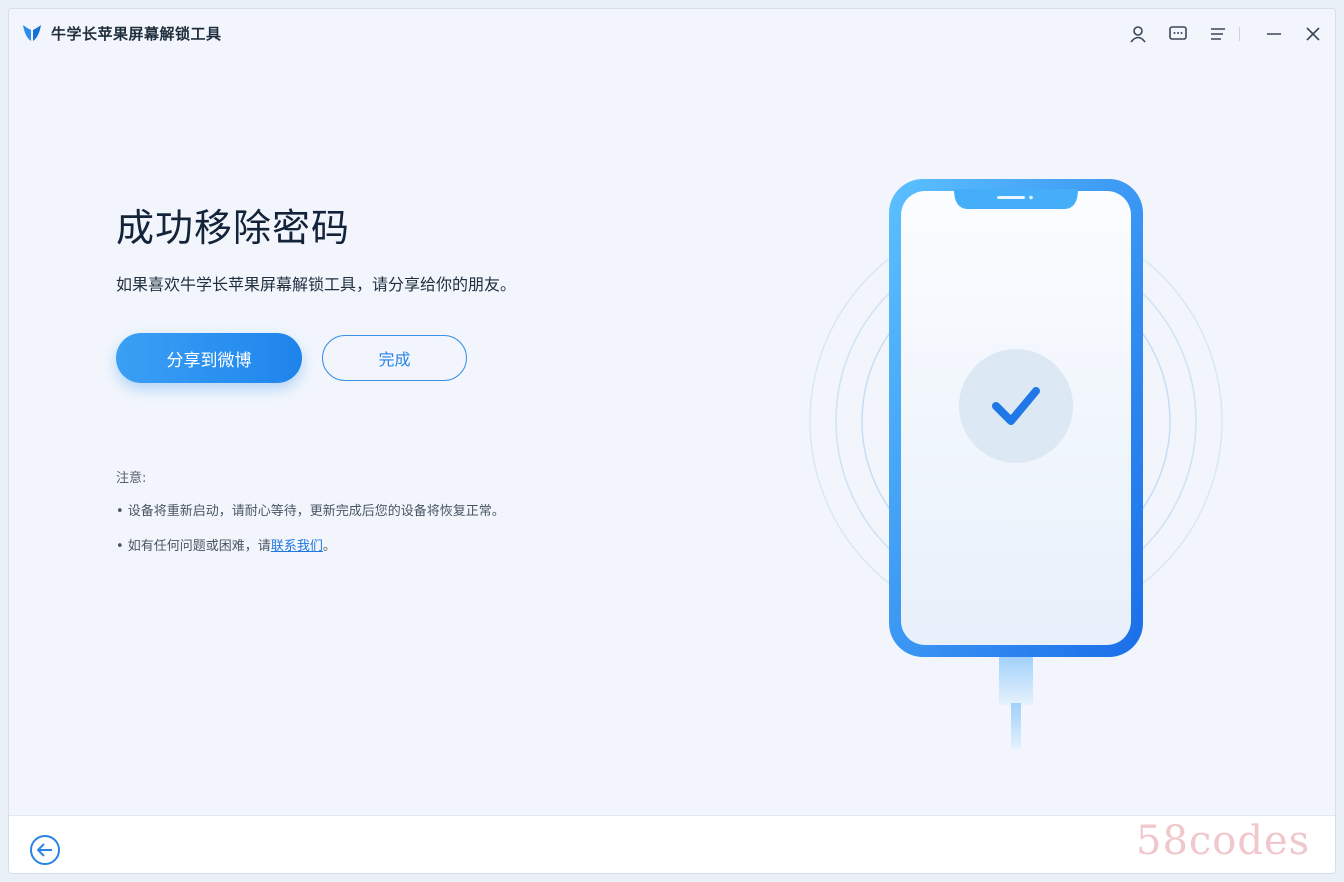  I want to click on page-title: 成功移除密码, so click(233, 228).